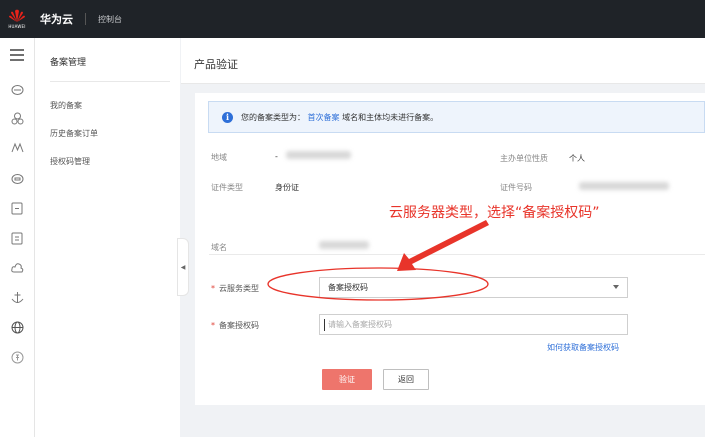 The image size is (705, 437). I want to click on section-divider, so click(457, 254).